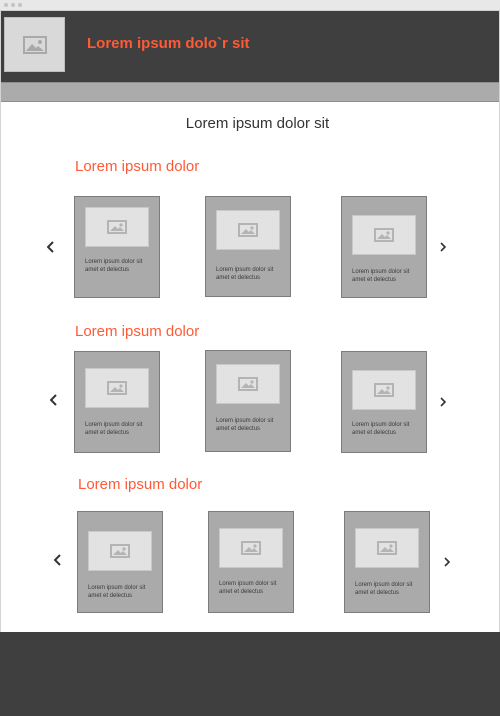 The image size is (500, 716). Describe the element at coordinates (250, 5) in the screenshot. I see `window-titlebar` at that location.